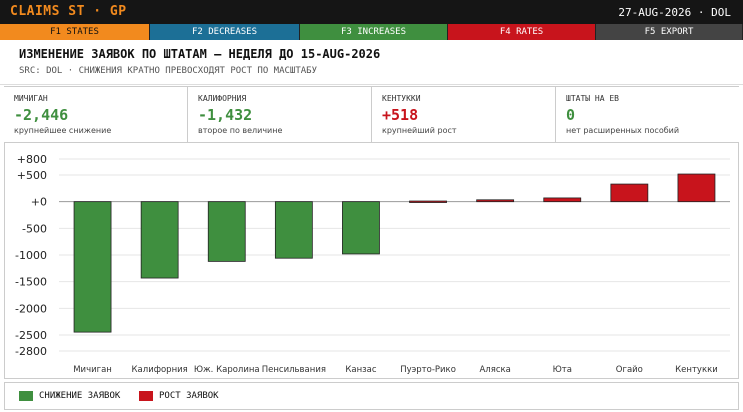  What do you see at coordinates (34, 228) in the screenshot?
I see `y-tick-label: -500` at bounding box center [34, 228].